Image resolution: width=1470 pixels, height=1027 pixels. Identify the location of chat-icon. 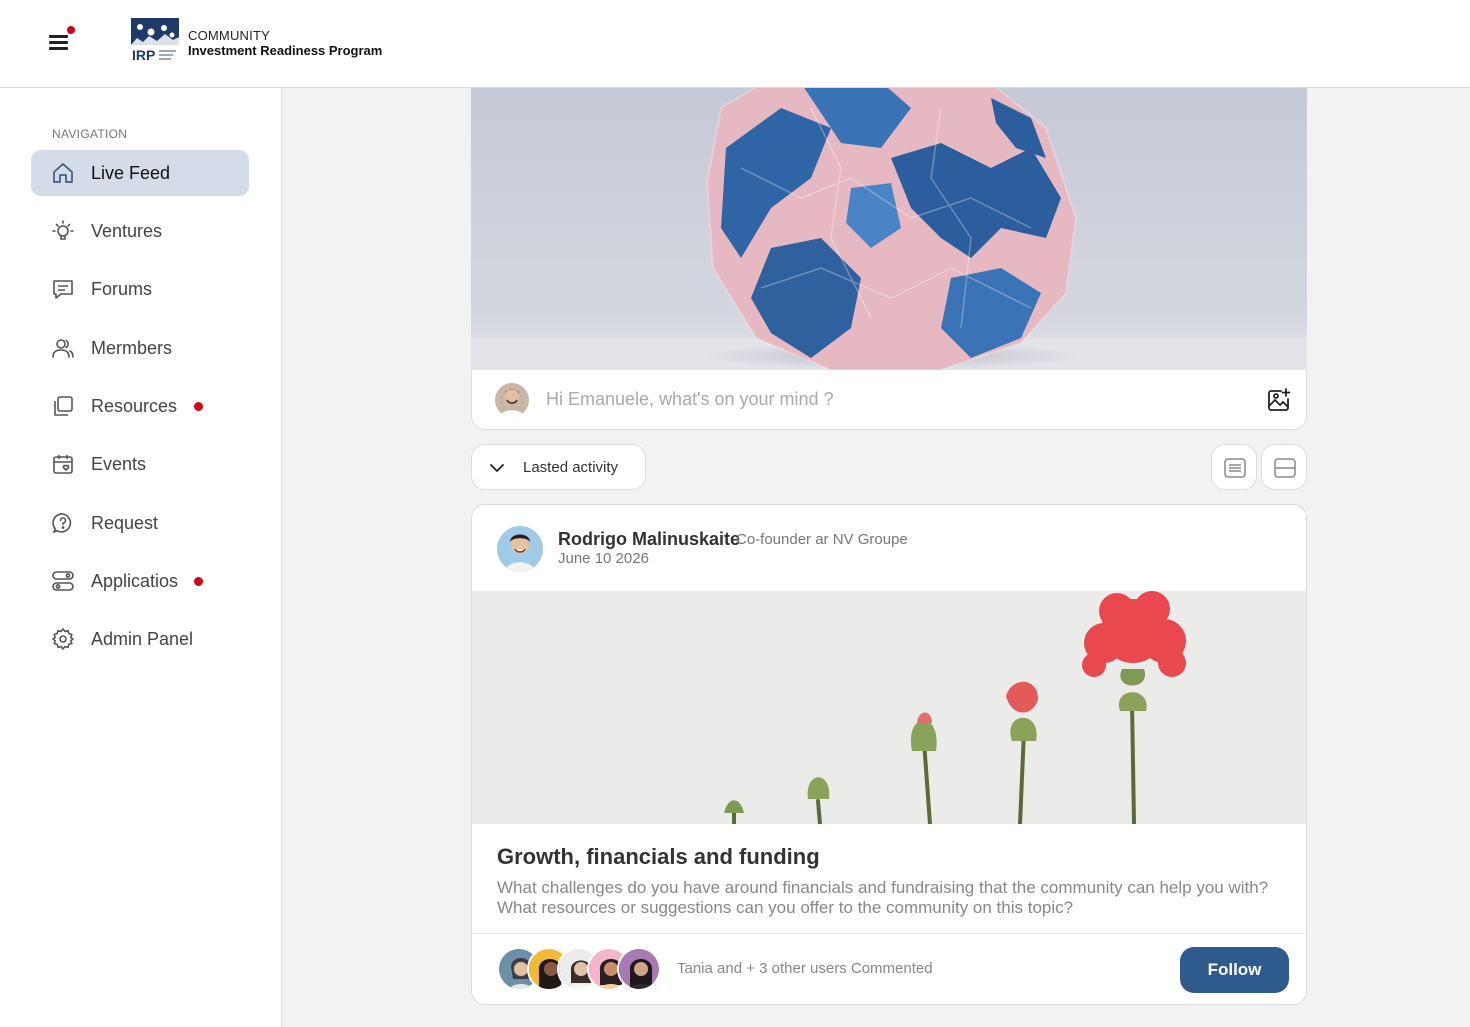
(63, 289).